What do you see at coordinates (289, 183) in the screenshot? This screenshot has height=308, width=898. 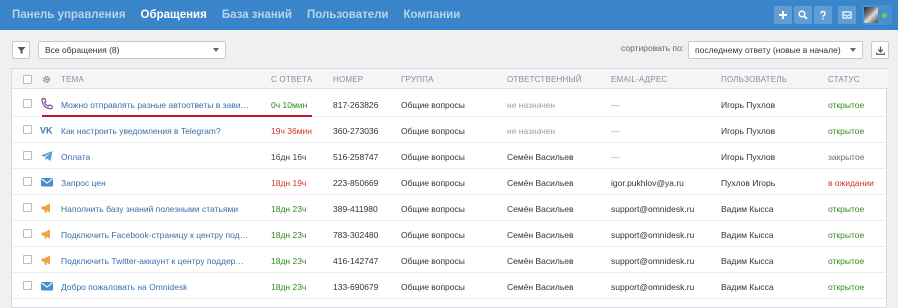 I see `ticket-since-reply: 18дн 19ч` at bounding box center [289, 183].